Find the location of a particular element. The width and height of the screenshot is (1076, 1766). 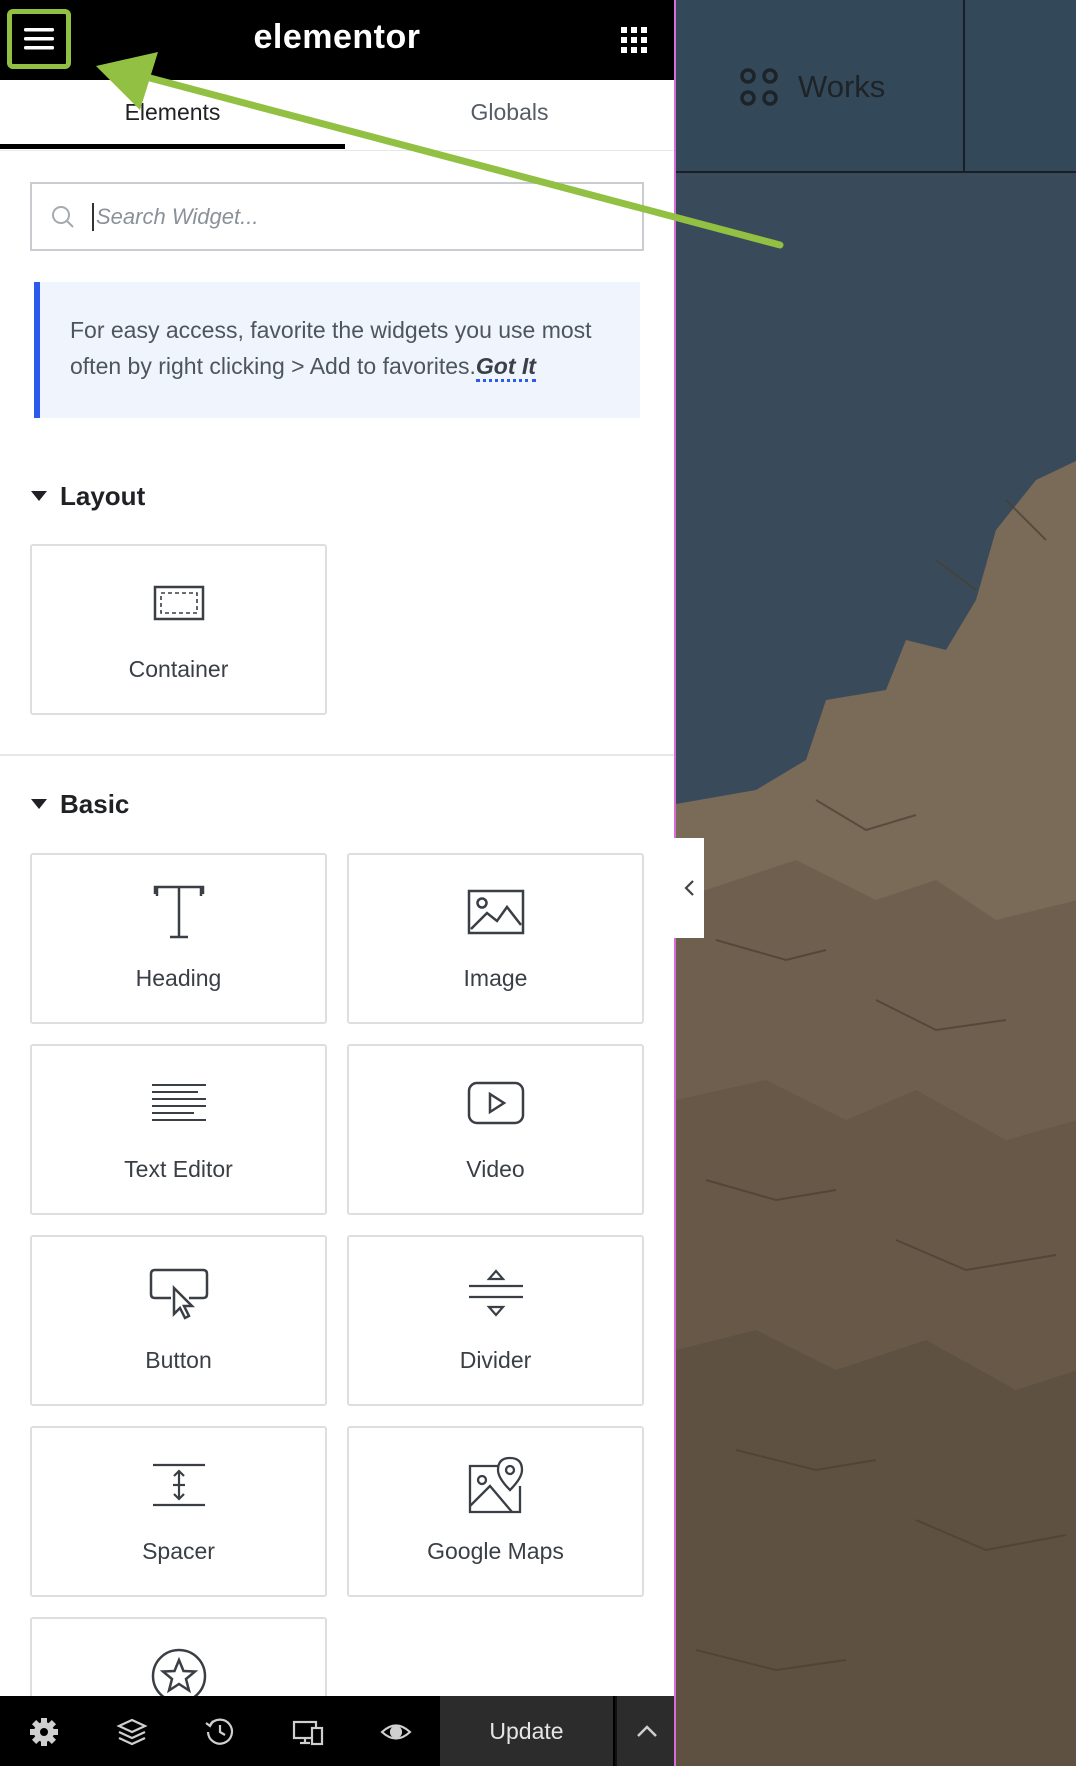

widget-label: Video is located at coordinates (495, 1169).